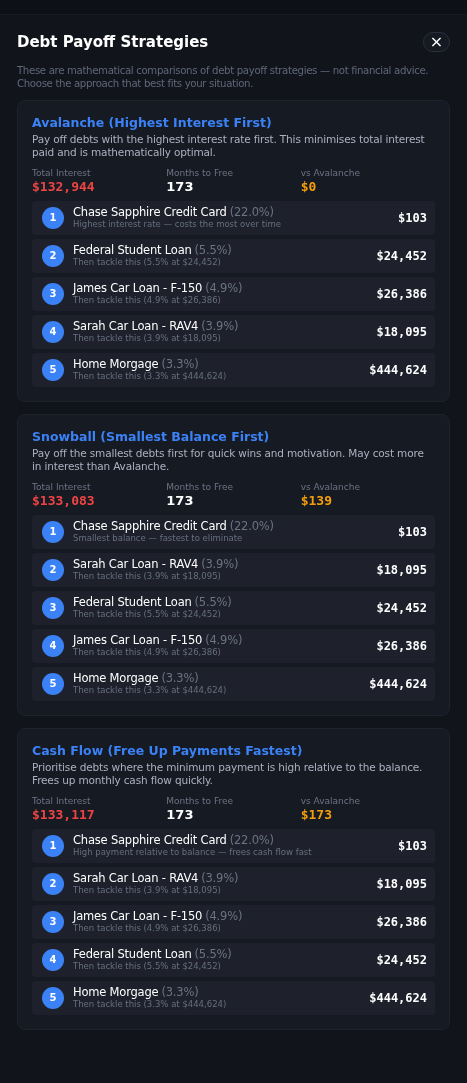 The height and width of the screenshot is (1083, 467). I want to click on stat-value: $132,944, so click(64, 186).